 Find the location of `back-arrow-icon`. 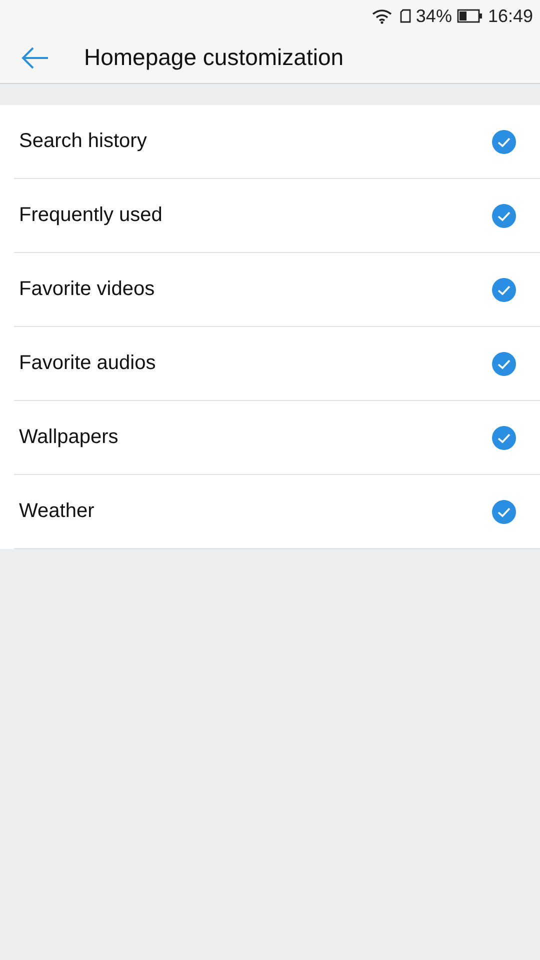

back-arrow-icon is located at coordinates (35, 58).